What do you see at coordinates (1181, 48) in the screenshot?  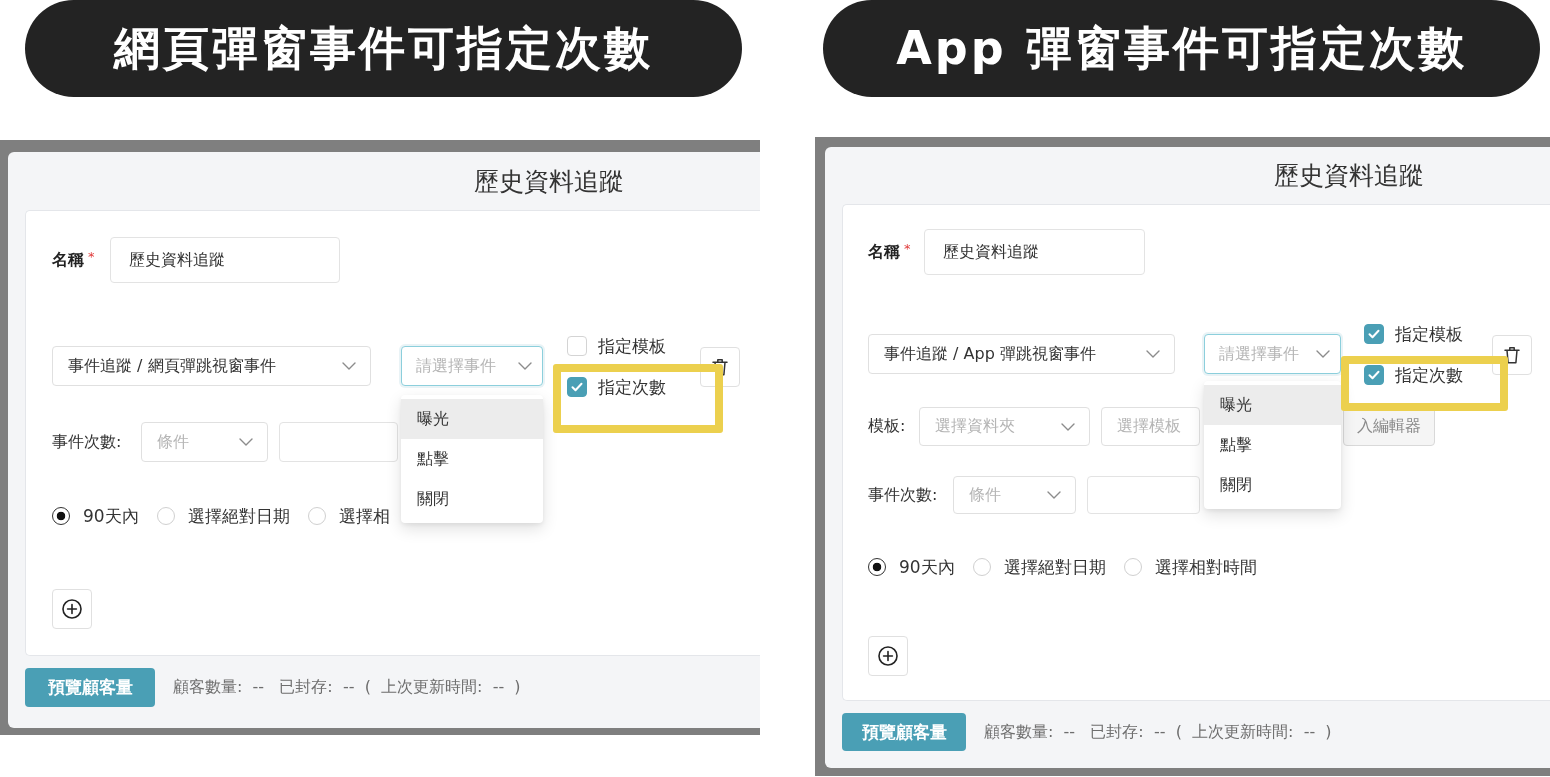 I see `banner-title: App 彈窗事件可指定次數` at bounding box center [1181, 48].